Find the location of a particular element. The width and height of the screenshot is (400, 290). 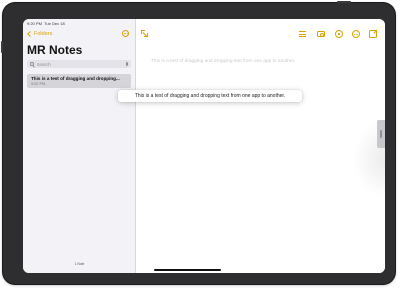

status-time: 9:20 PM Tue Dec 18 is located at coordinates (46, 23).